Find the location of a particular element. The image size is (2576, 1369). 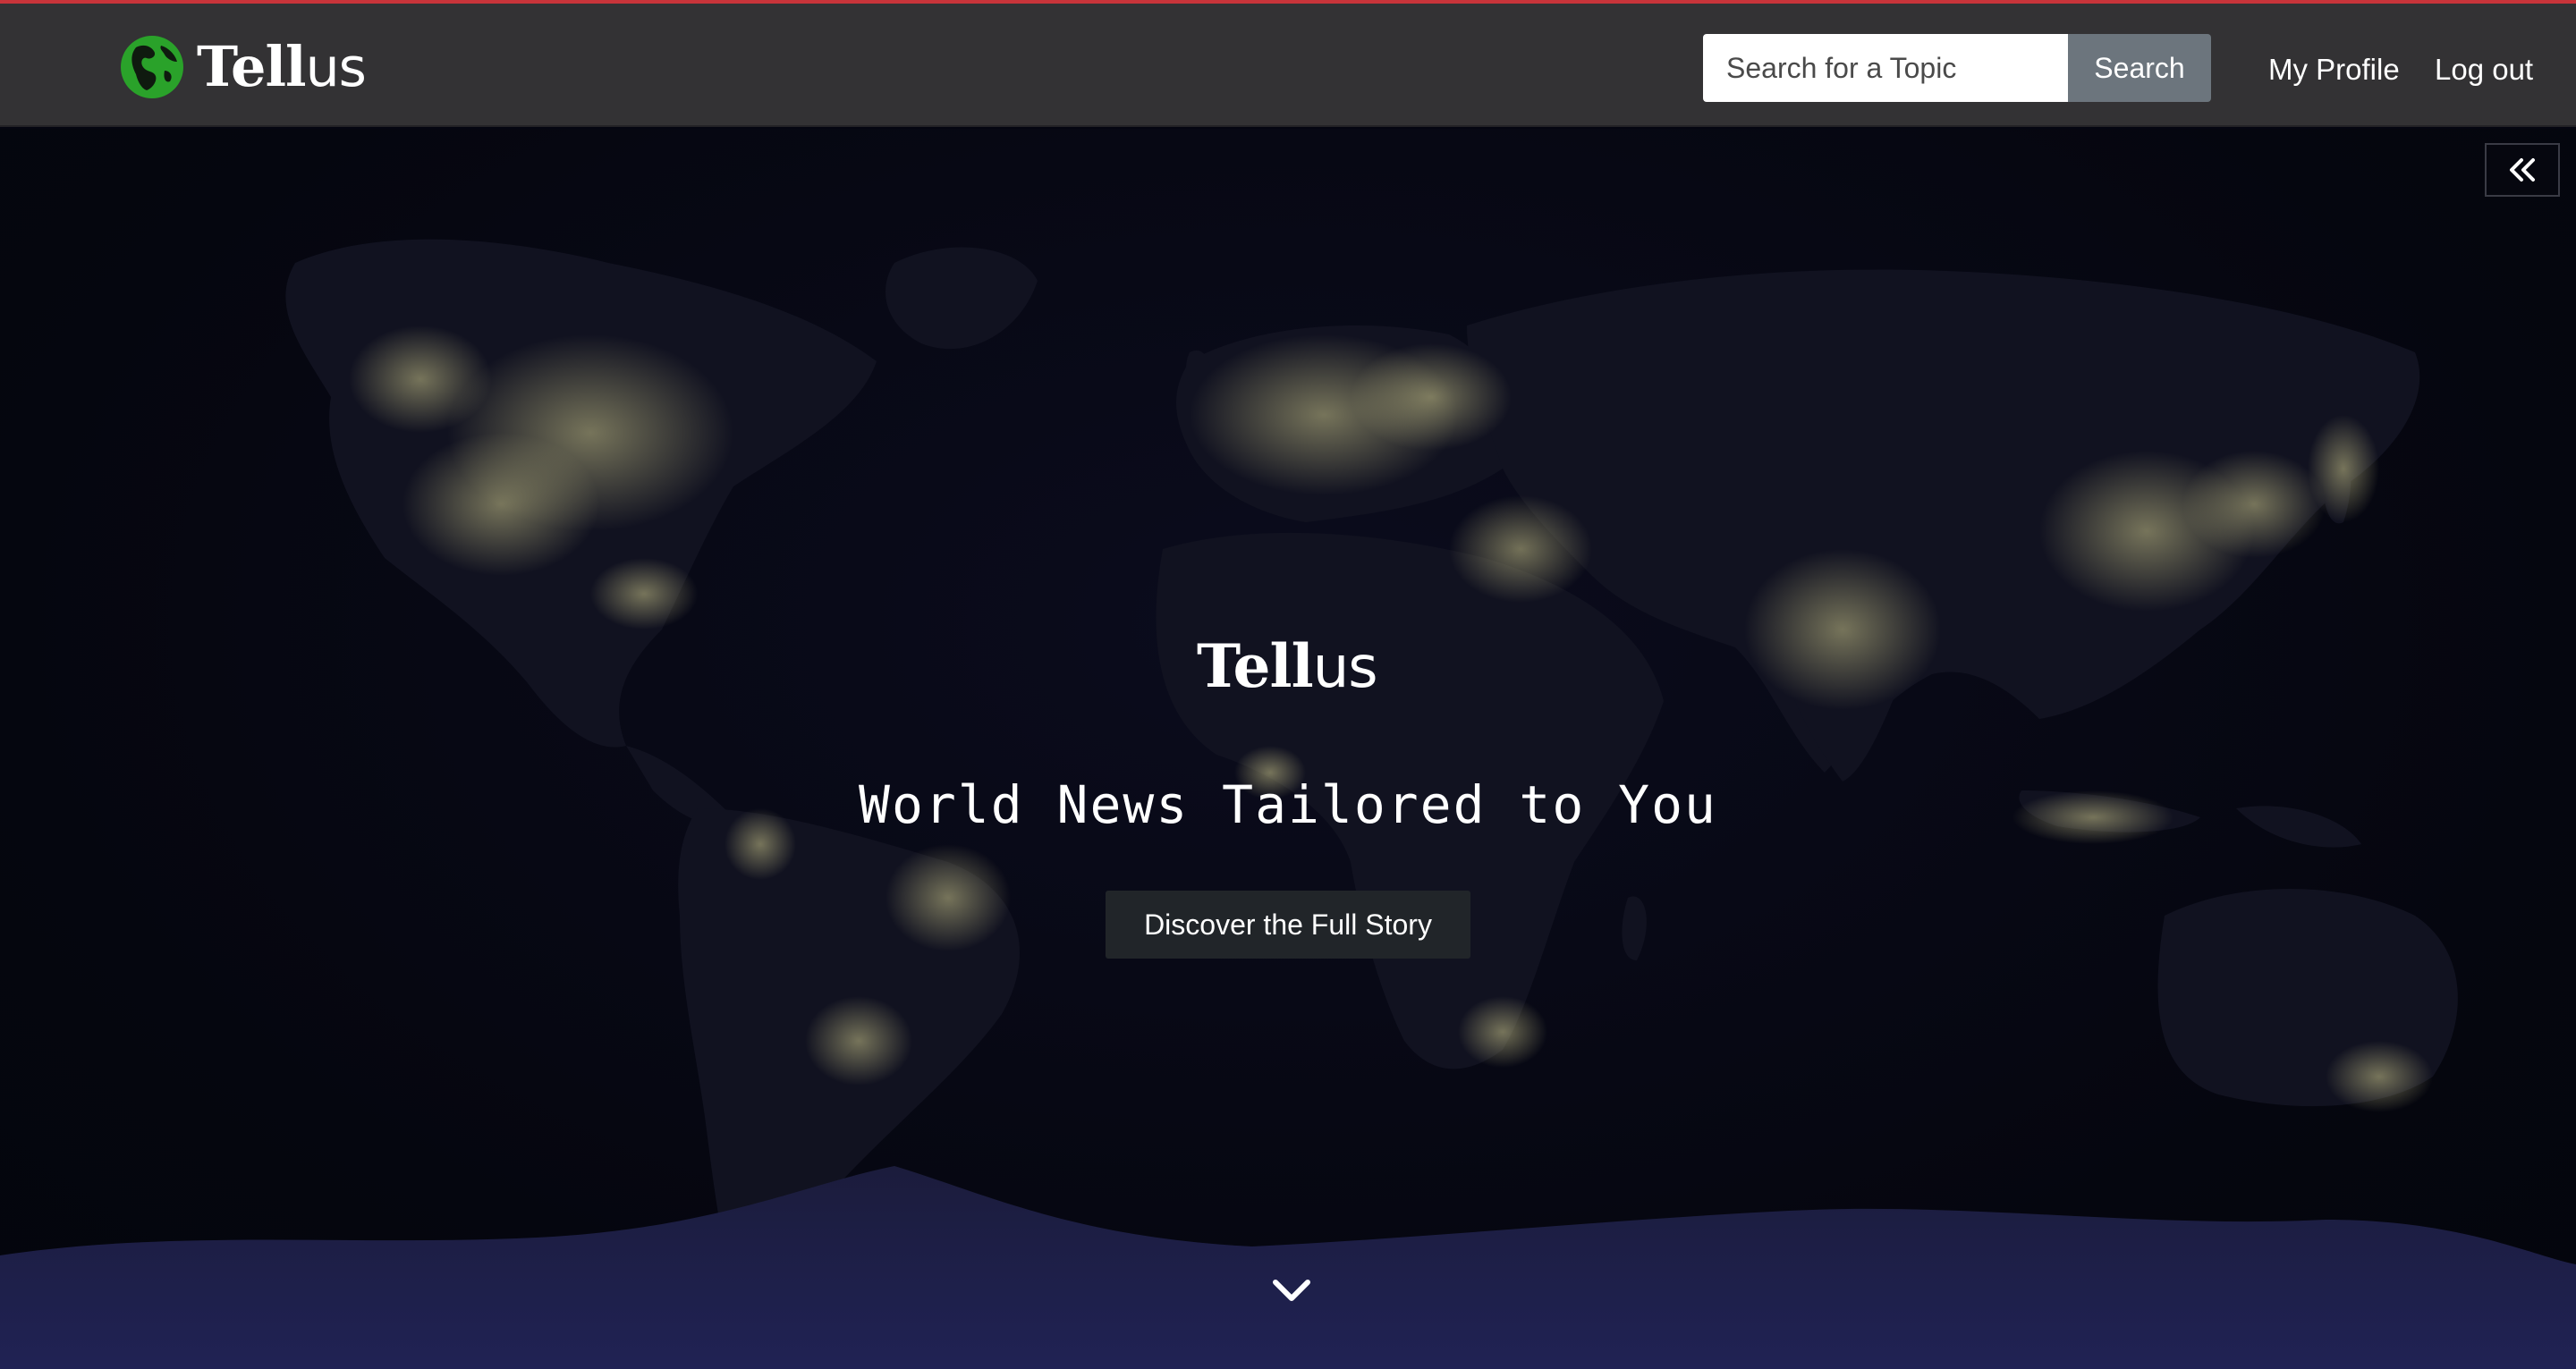

brand-bold: Tell is located at coordinates (252, 67).